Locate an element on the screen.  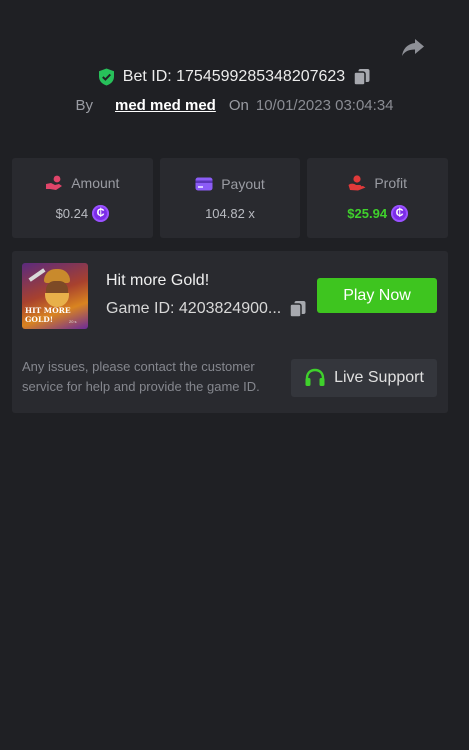
headset-icon is located at coordinates (315, 378).